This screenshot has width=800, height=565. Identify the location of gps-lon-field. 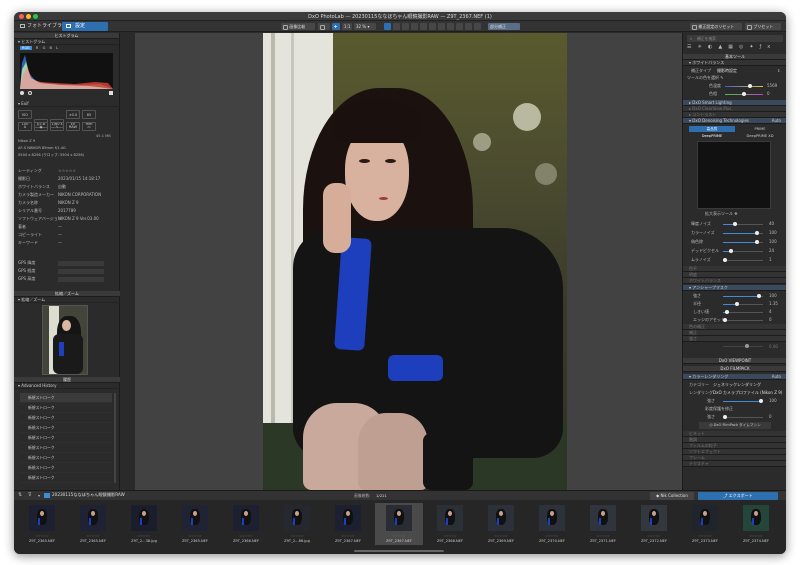
(81, 271).